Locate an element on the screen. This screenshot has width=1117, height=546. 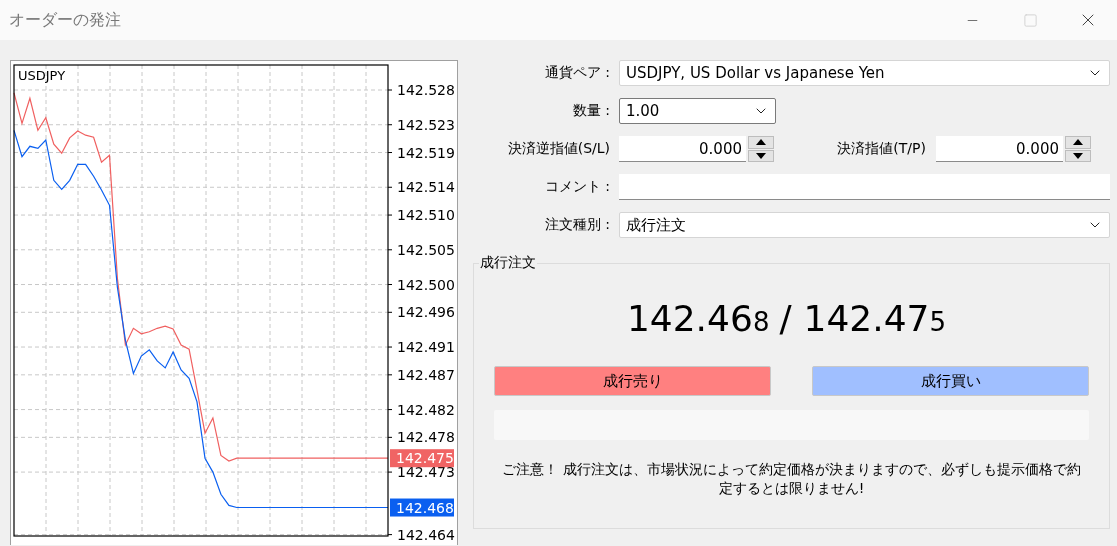
notice-text: ご注意！ 成行注文は、市場状況によって約定価格が決まりますので、必ずしも提示価格で約定するとは限りません! is located at coordinates (791, 479).